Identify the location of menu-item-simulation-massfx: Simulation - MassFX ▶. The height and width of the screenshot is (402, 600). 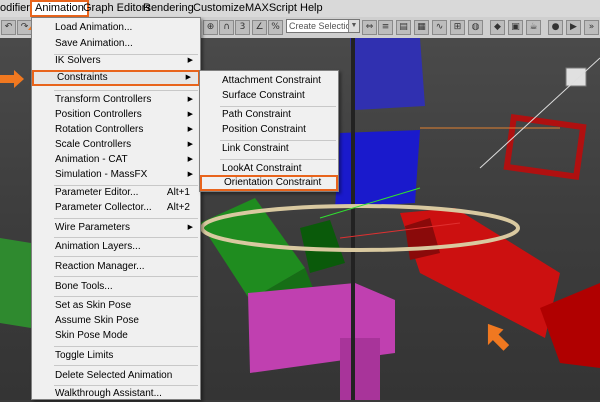
(116, 175).